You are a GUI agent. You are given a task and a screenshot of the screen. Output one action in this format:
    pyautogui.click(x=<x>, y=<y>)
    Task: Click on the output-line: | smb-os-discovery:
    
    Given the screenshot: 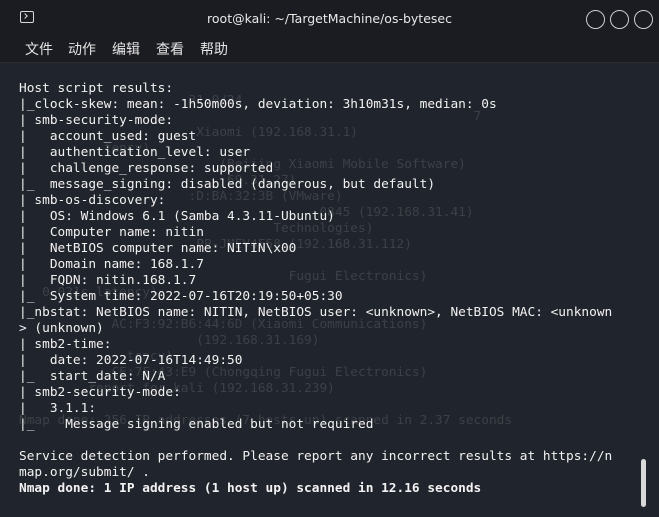 What is the action you would take?
    pyautogui.click(x=92, y=200)
    